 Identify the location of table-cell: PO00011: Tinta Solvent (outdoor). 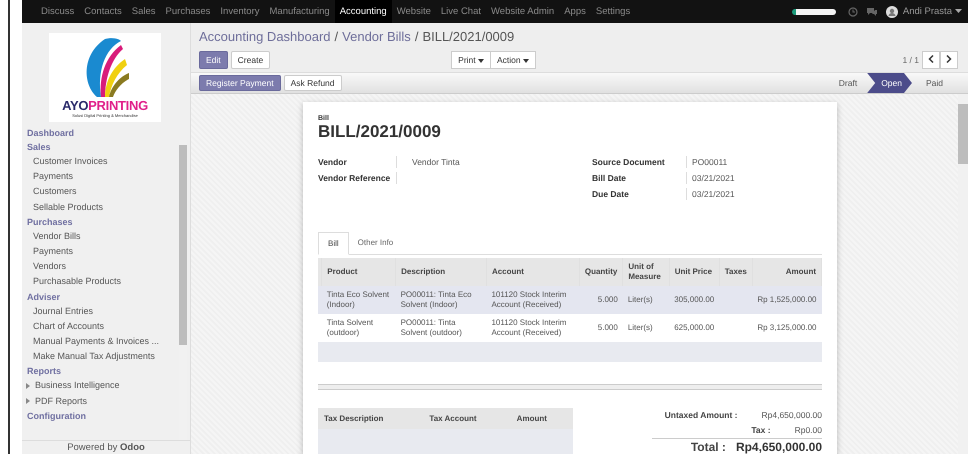
(431, 327).